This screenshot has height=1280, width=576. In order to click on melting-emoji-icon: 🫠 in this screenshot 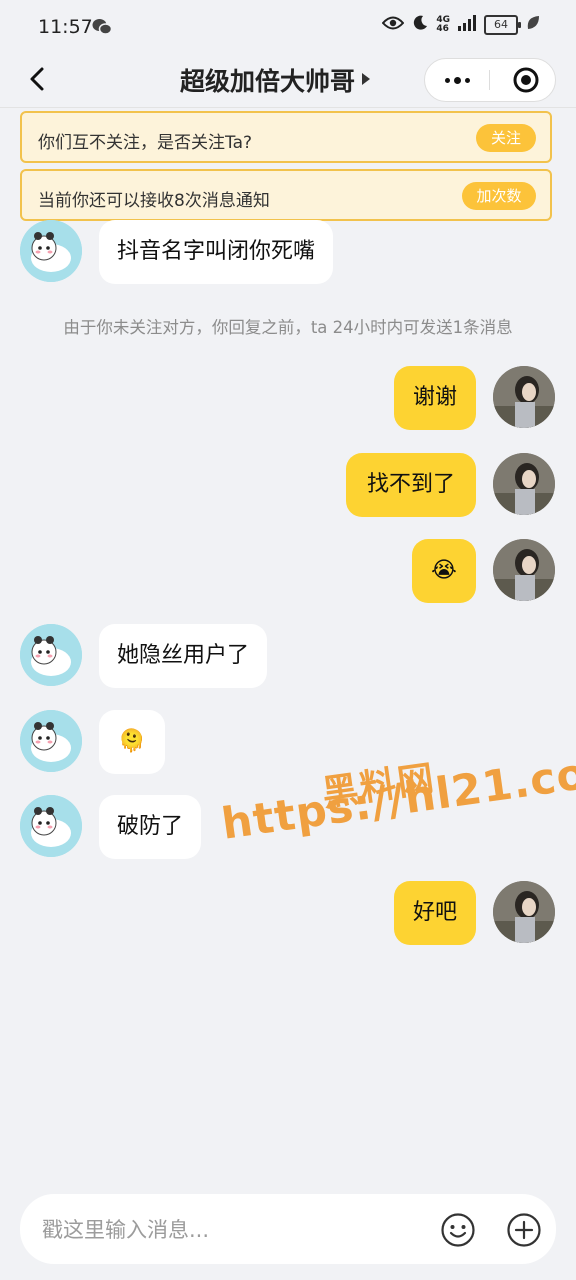, I will do `click(132, 741)`.